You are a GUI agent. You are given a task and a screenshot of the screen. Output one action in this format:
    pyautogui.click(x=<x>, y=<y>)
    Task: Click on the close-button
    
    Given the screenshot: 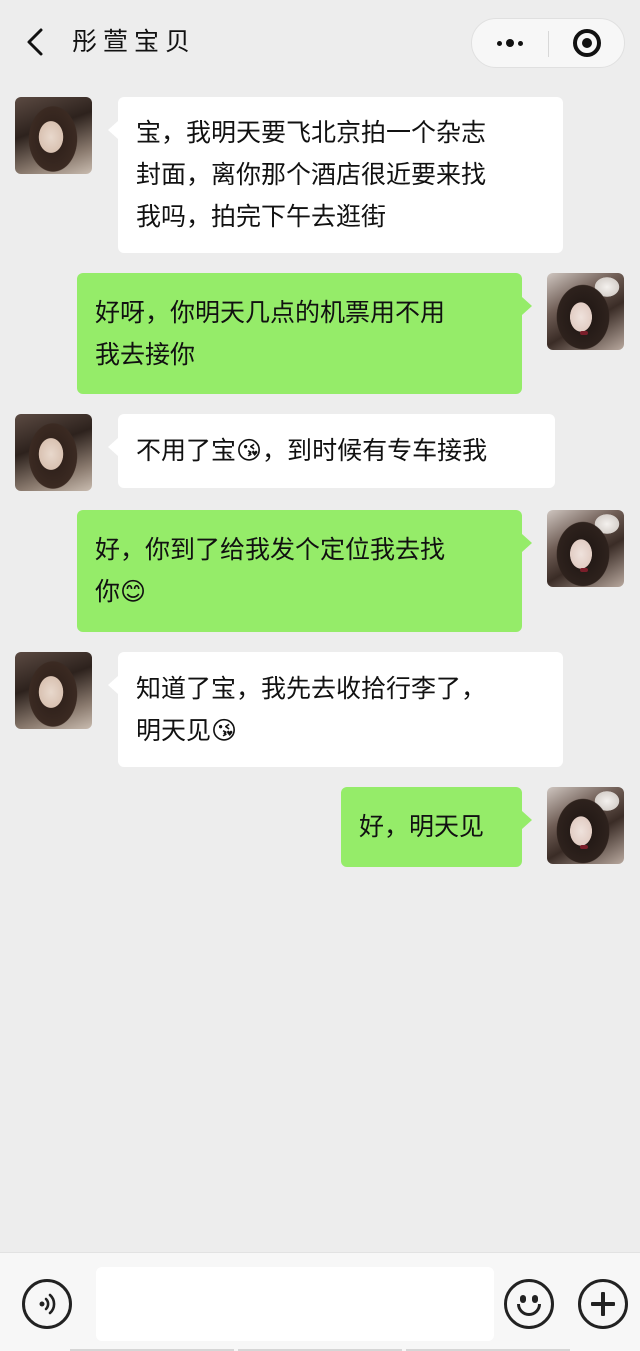 What is the action you would take?
    pyautogui.click(x=587, y=43)
    